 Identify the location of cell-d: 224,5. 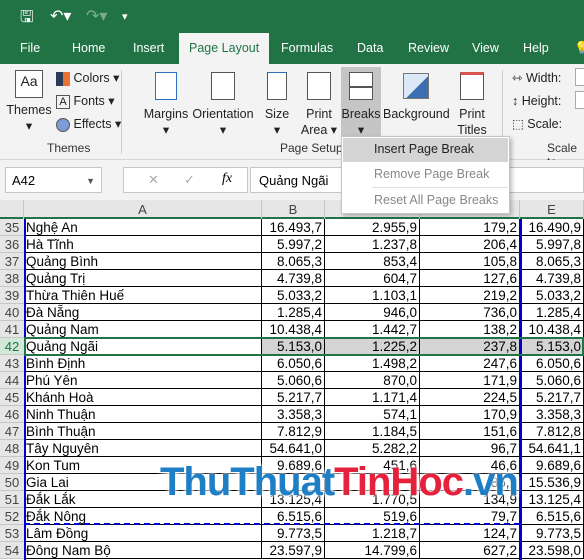
(470, 397).